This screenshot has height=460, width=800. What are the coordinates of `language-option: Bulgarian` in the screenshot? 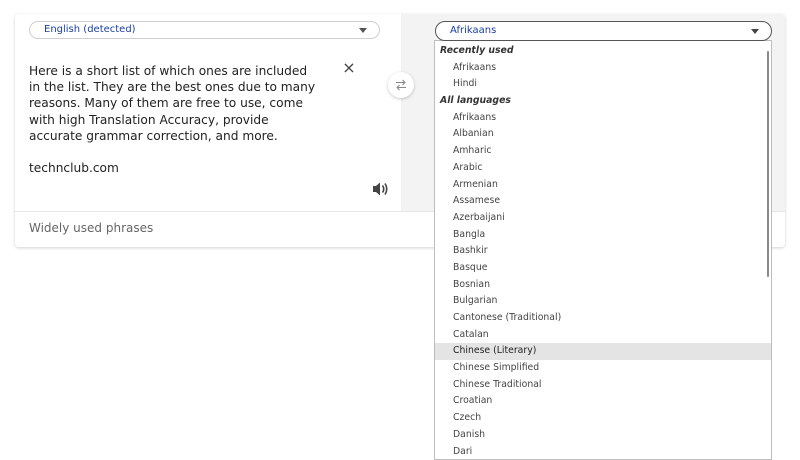 It's located at (603, 301).